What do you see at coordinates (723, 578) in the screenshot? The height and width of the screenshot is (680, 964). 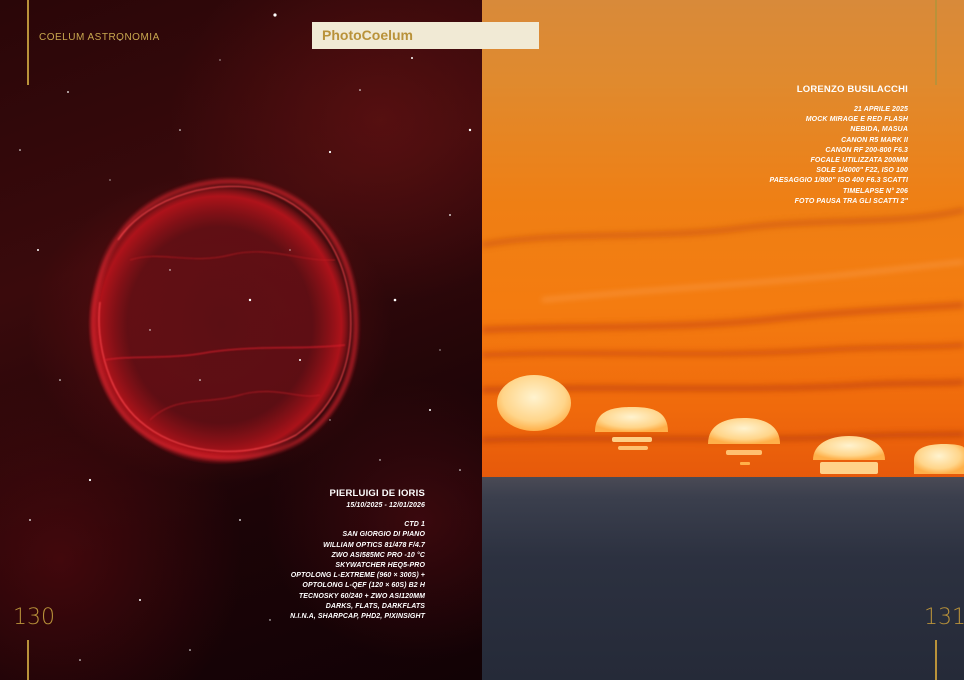 I see `sea` at bounding box center [723, 578].